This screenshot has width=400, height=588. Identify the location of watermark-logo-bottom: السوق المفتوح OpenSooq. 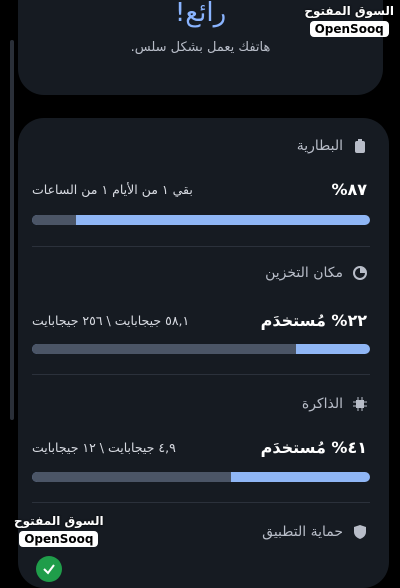
(59, 530).